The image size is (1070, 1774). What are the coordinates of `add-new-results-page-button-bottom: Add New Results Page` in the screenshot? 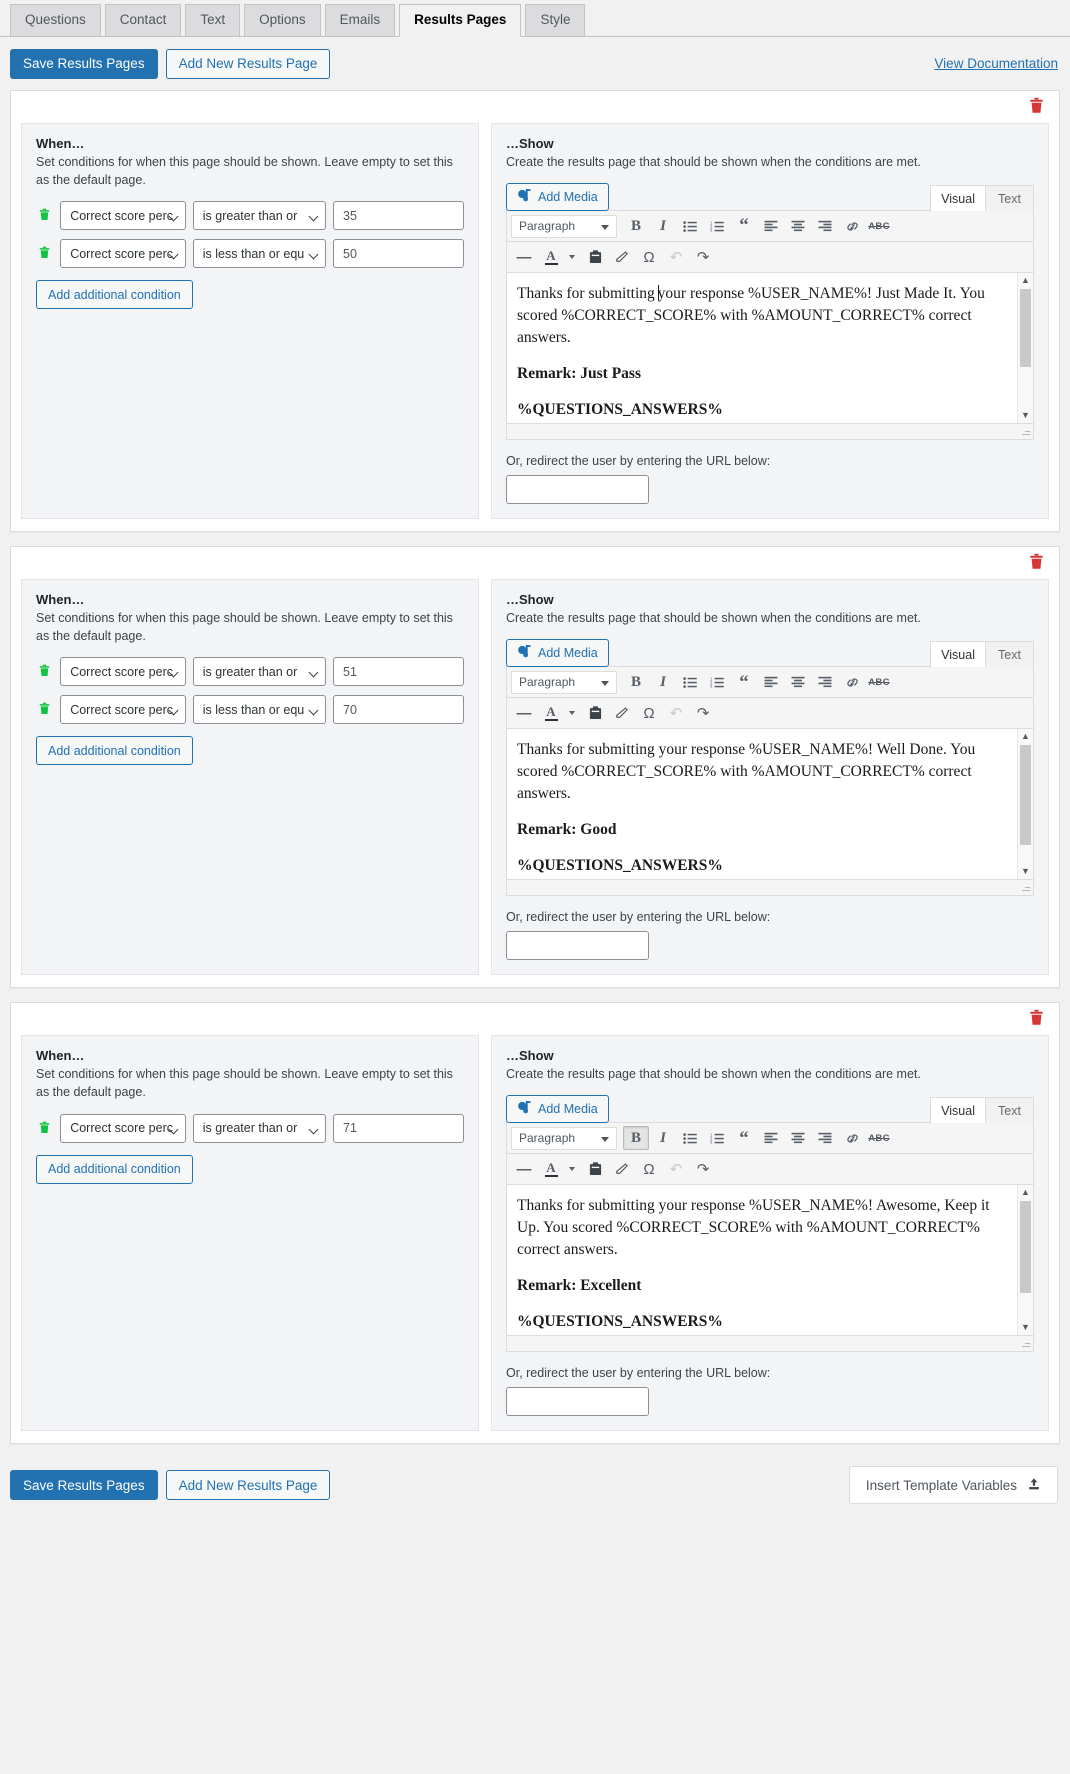 It's located at (248, 1485).